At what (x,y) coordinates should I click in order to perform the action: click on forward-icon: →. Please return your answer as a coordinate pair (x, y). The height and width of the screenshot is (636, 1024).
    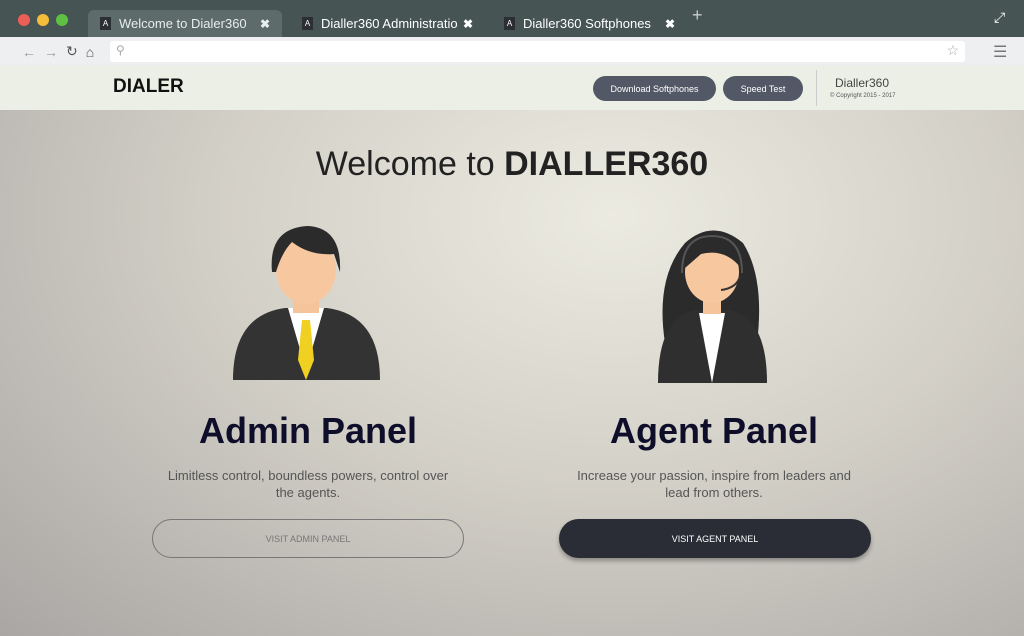
    Looking at the image, I should click on (51, 52).